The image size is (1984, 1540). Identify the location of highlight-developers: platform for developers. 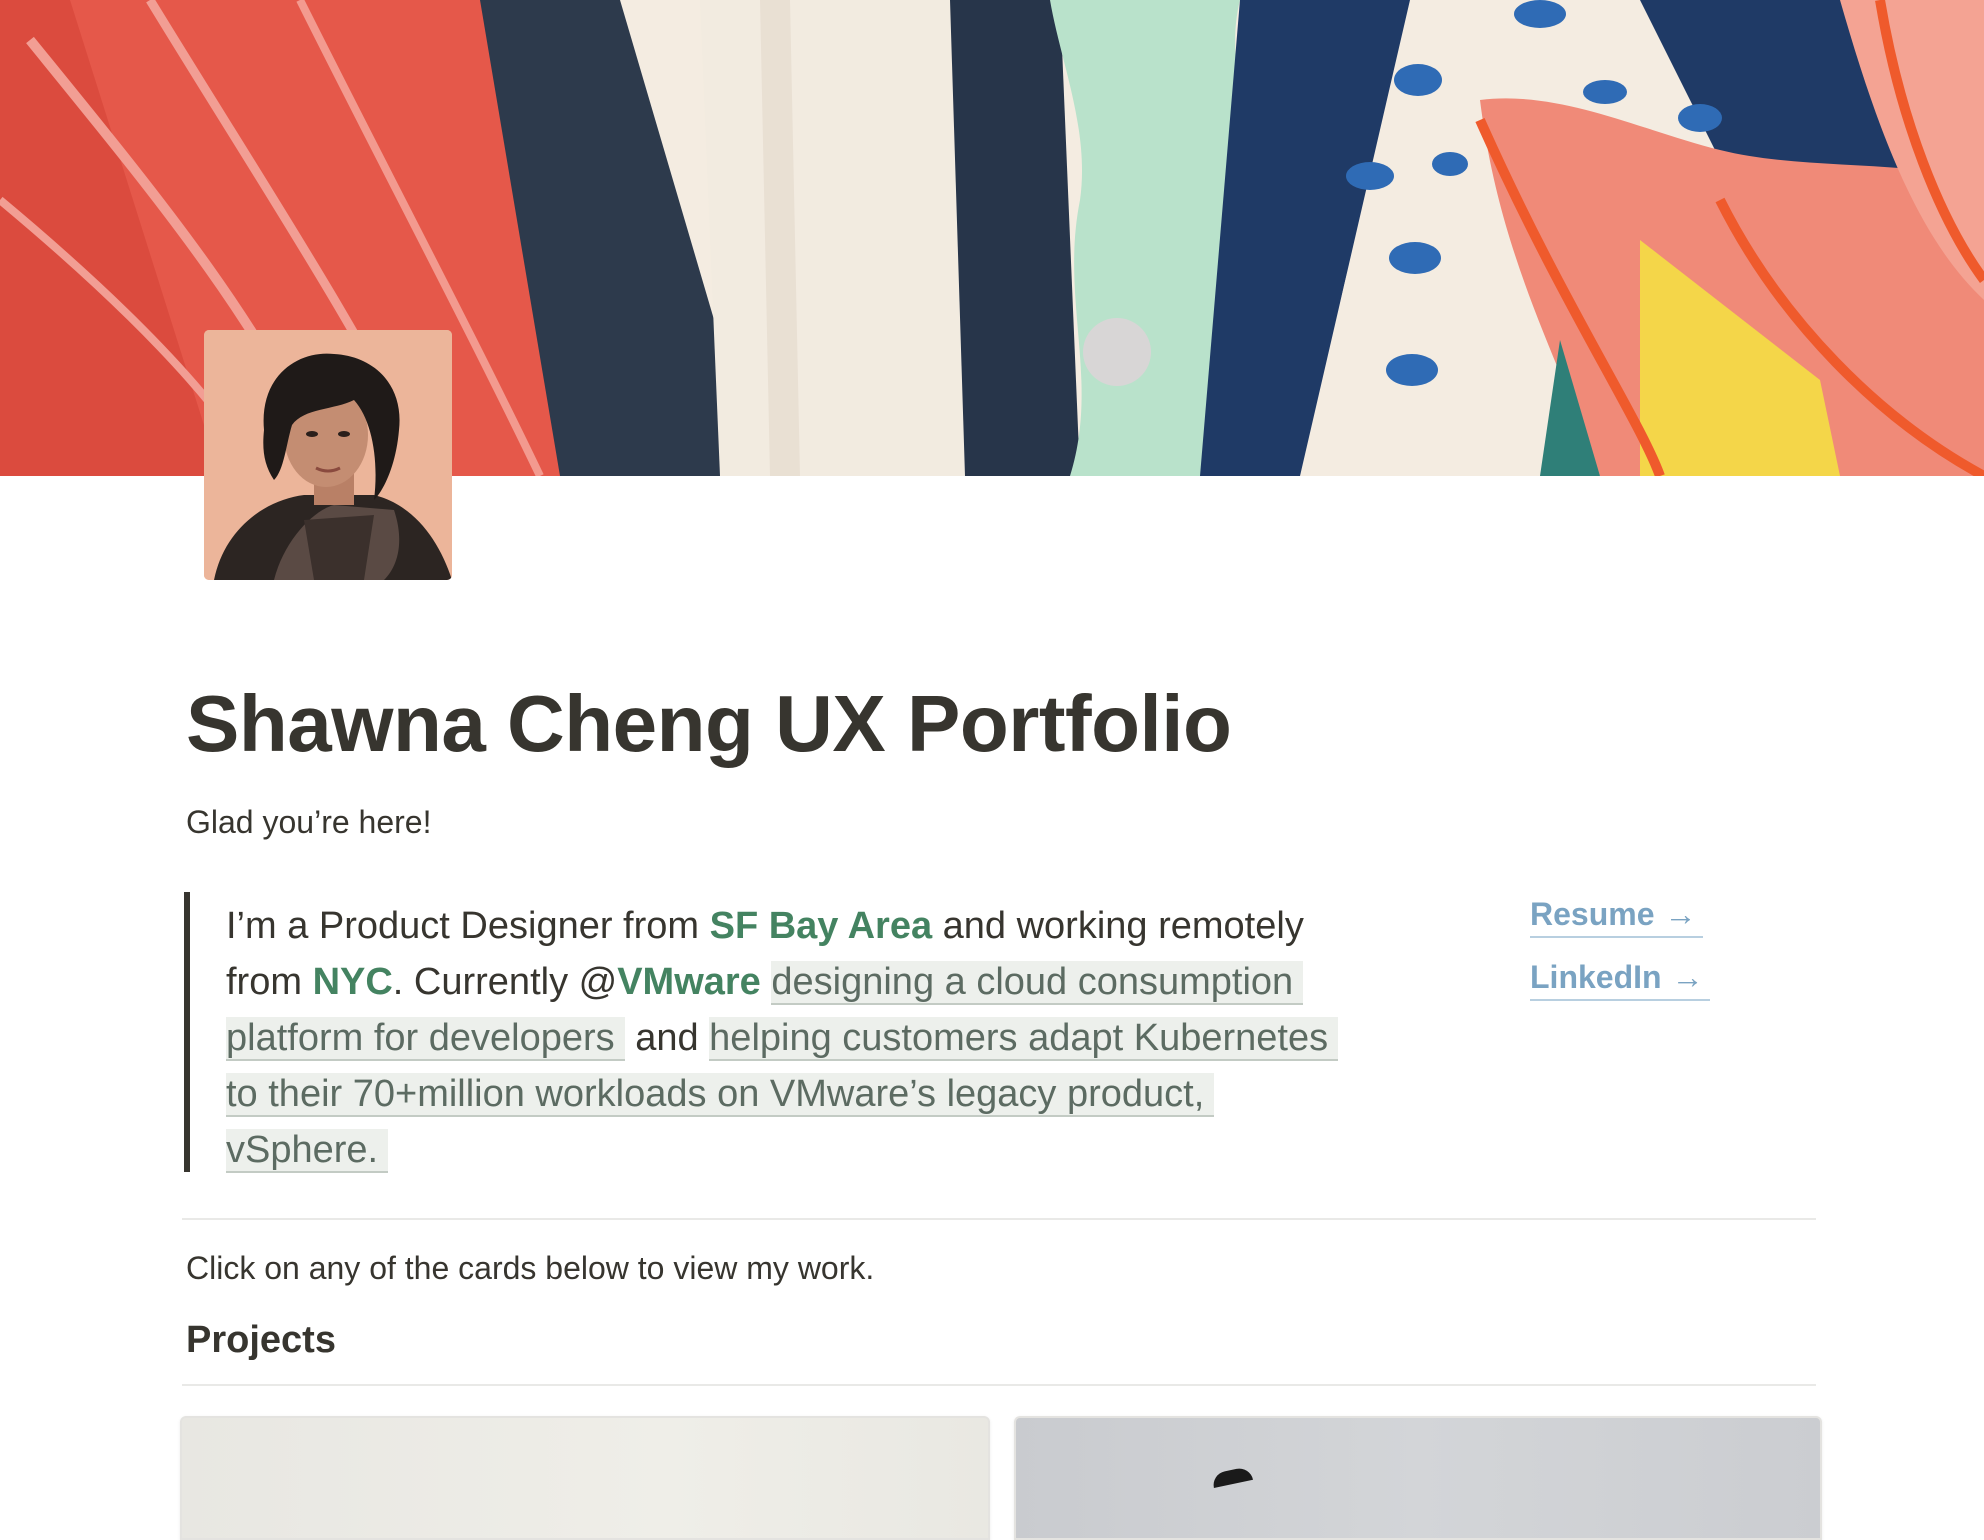
(425, 1039).